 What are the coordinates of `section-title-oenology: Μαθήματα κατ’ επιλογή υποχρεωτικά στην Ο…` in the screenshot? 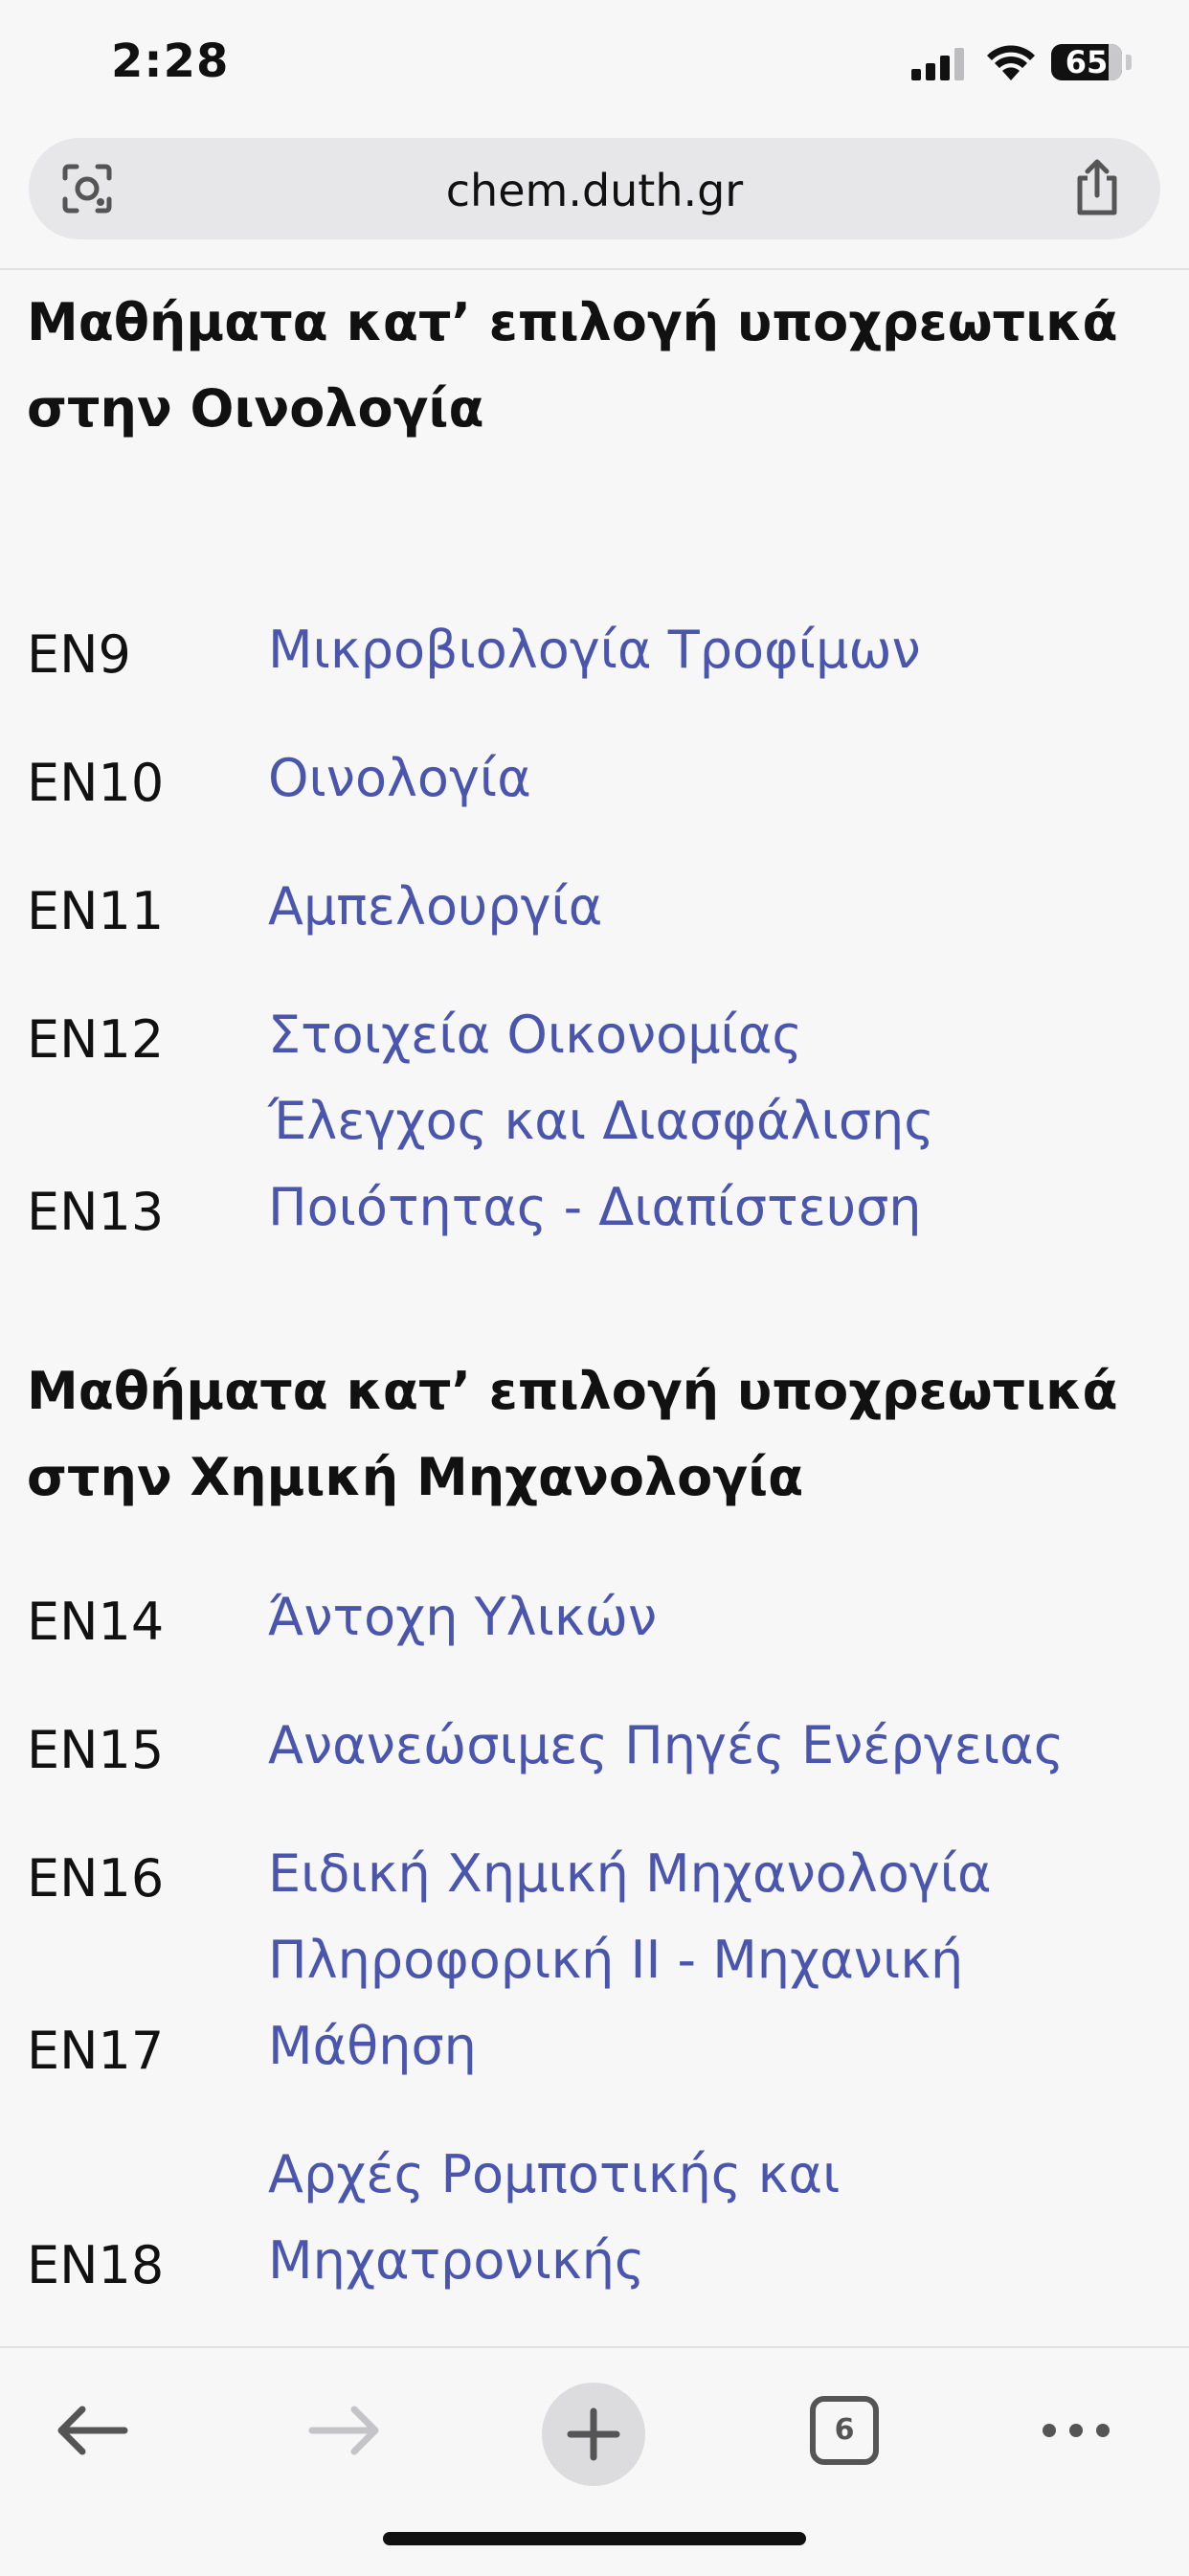 It's located at (572, 365).